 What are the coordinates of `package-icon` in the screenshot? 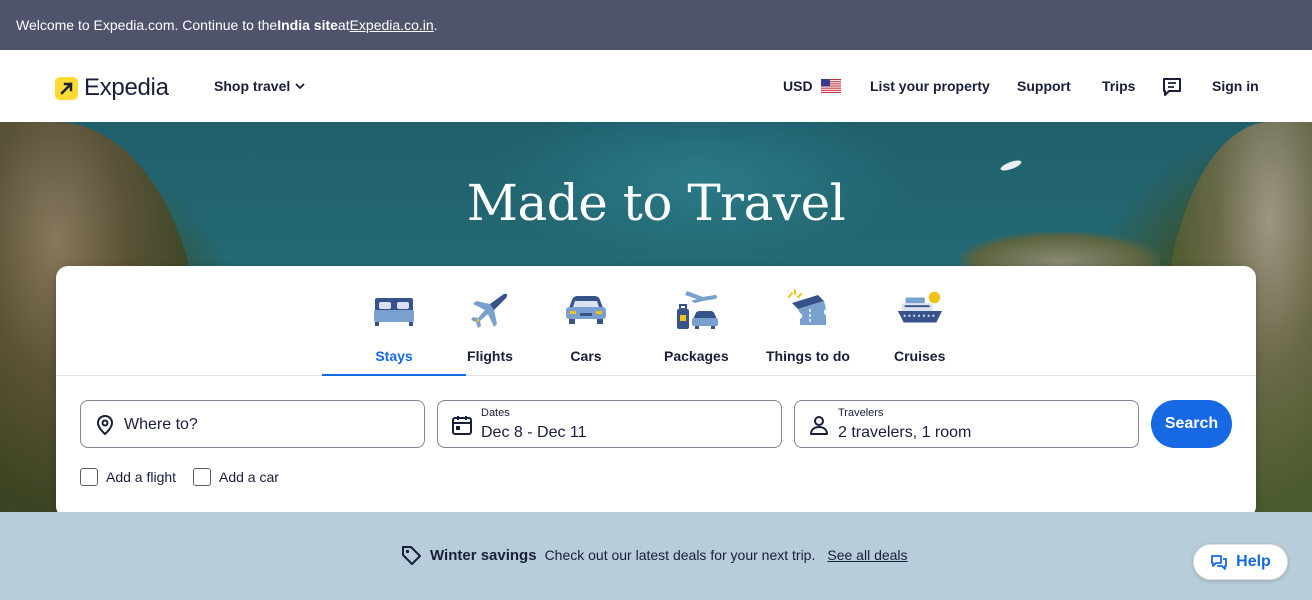 It's located at (696, 310).